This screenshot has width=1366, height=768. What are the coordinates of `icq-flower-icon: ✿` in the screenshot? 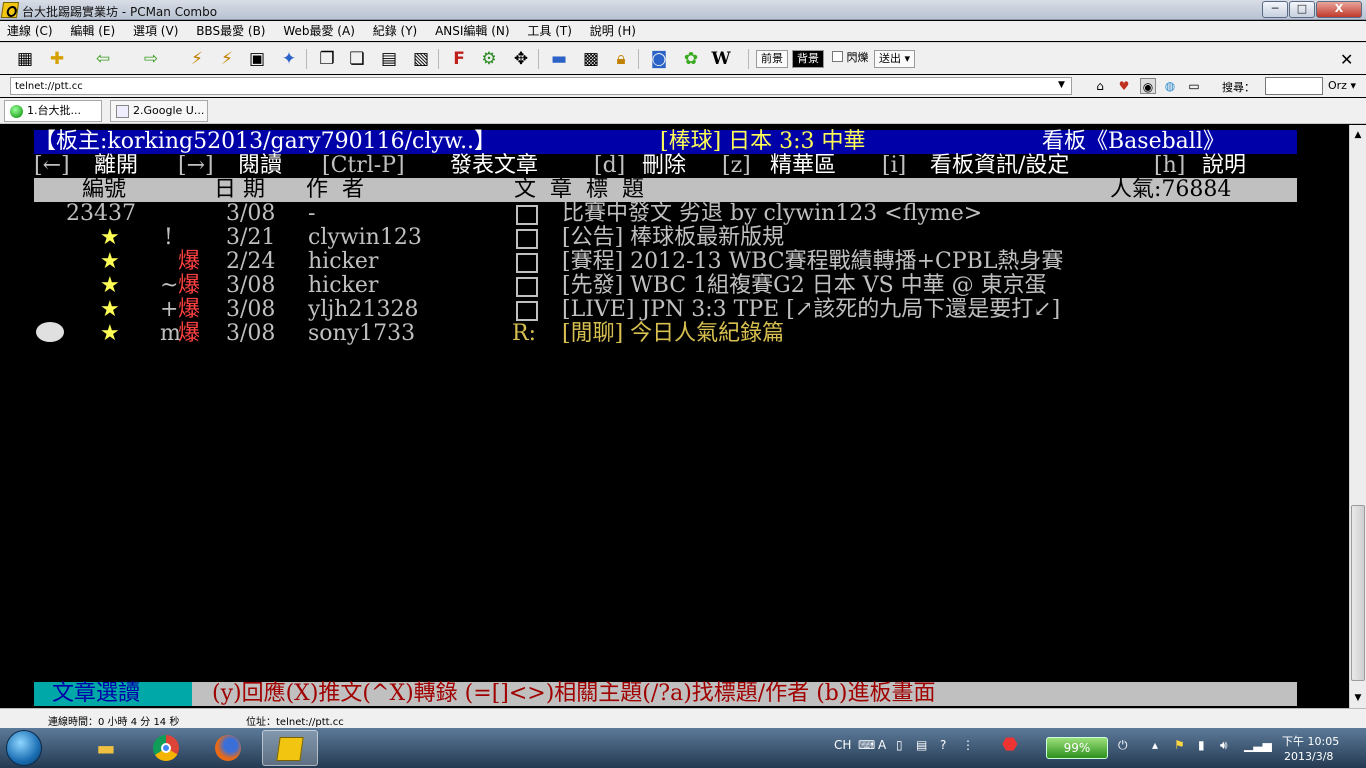 It's located at (691, 59).